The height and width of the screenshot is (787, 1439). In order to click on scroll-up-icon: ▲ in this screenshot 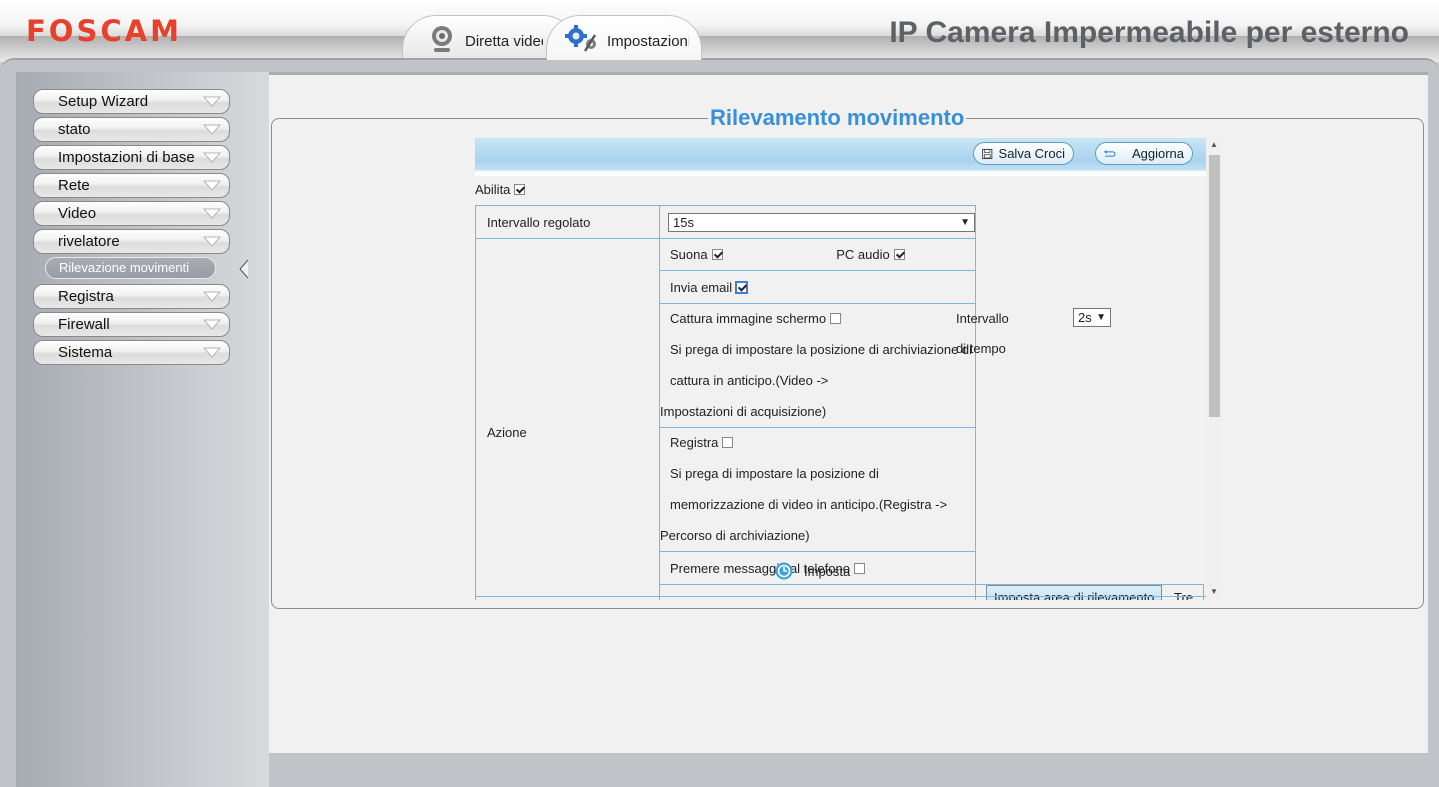, I will do `click(1214, 144)`.